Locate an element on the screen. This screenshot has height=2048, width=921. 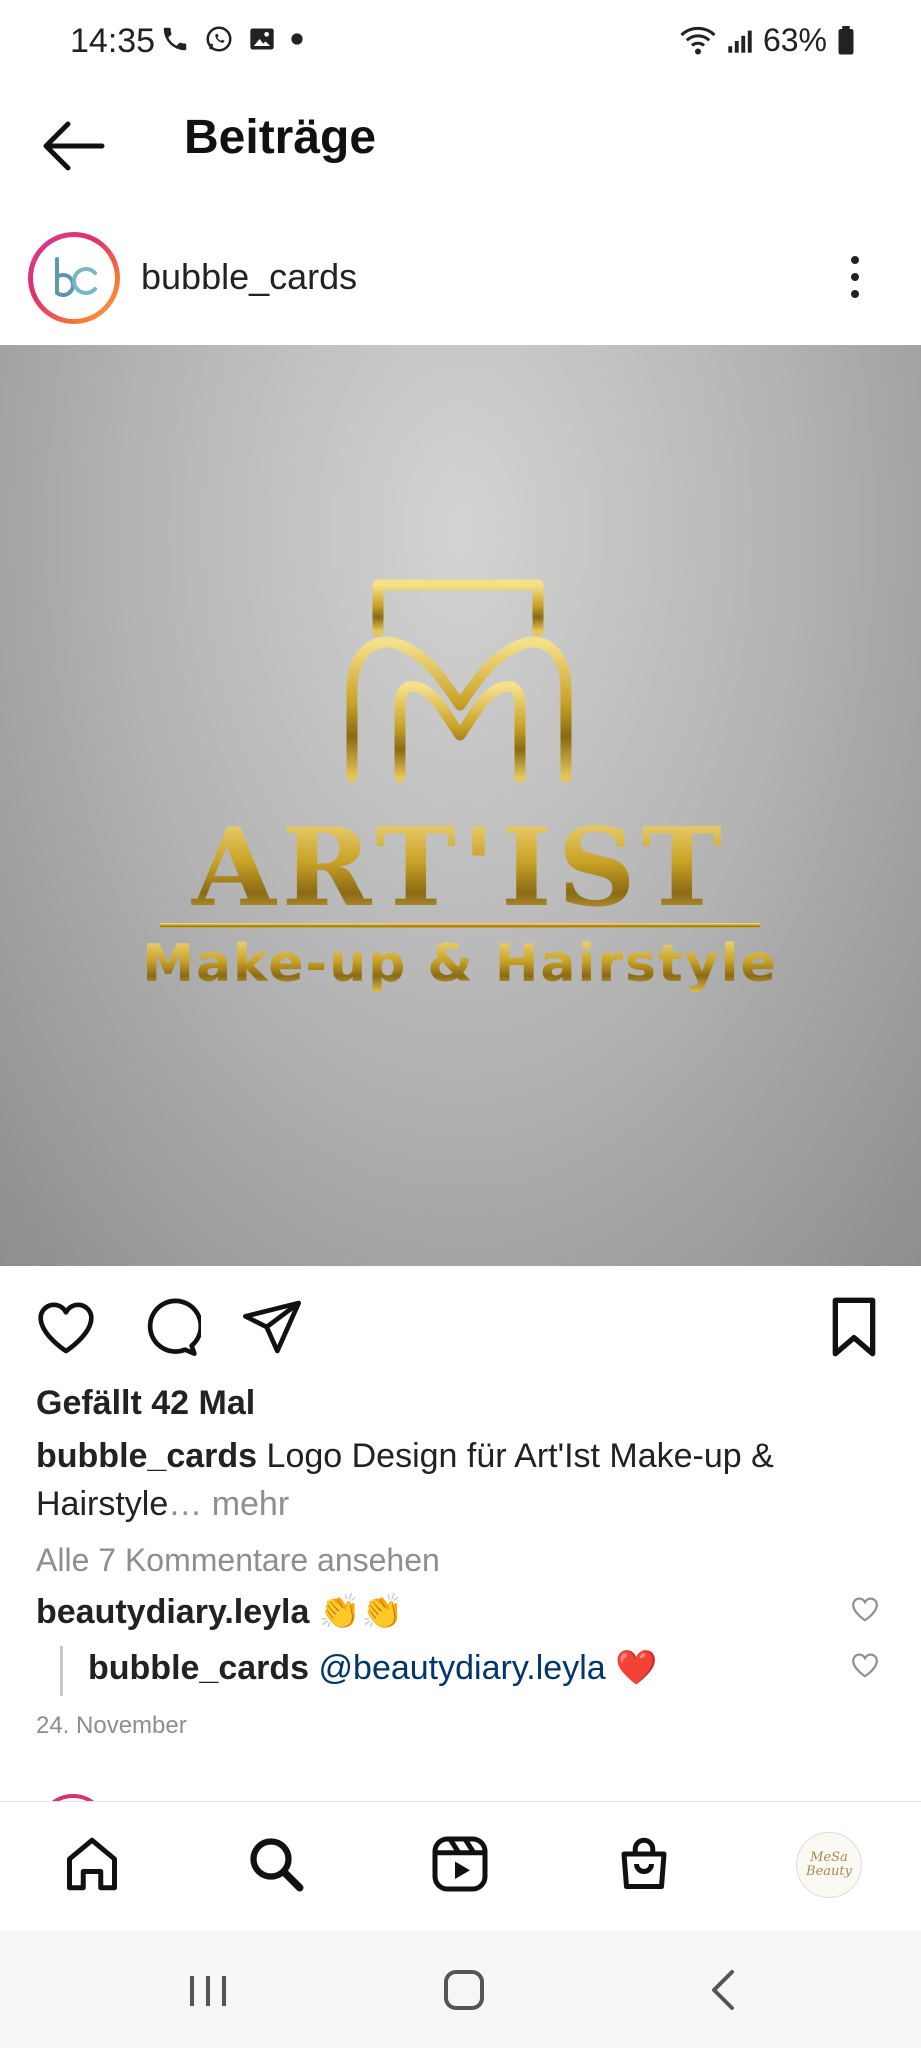
back-button is located at coordinates (73, 146).